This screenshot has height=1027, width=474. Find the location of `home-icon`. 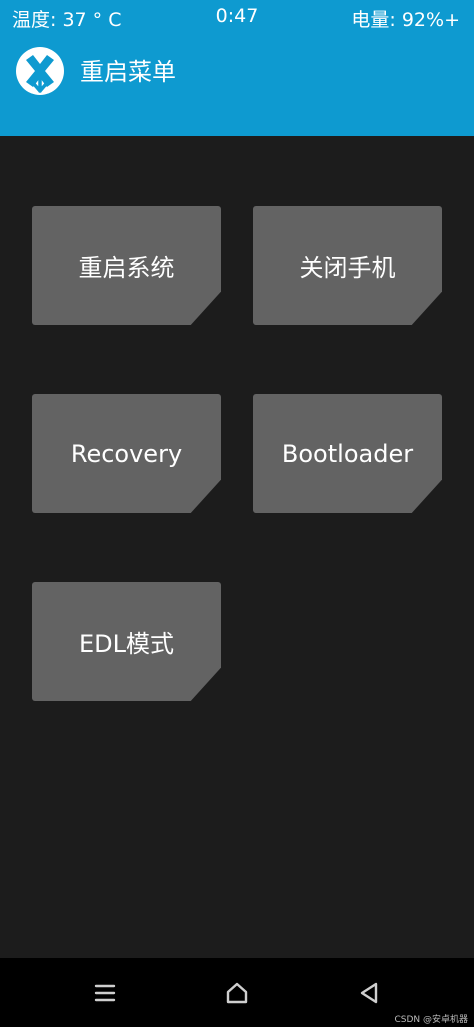

home-icon is located at coordinates (237, 993).